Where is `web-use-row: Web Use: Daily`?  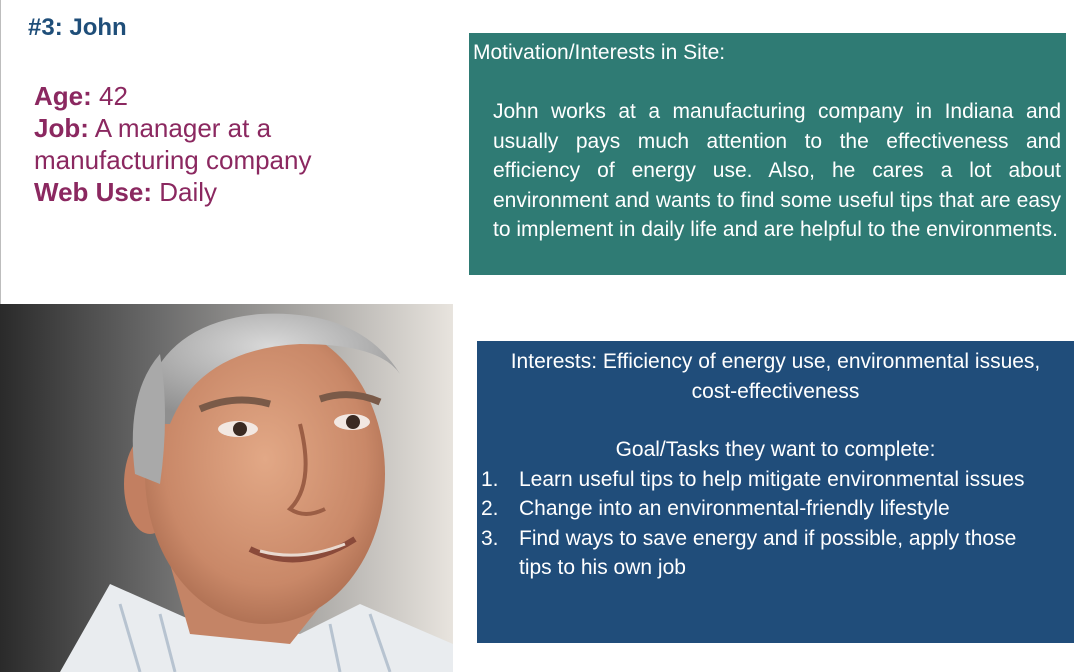
web-use-row: Web Use: Daily is located at coordinates (199, 192).